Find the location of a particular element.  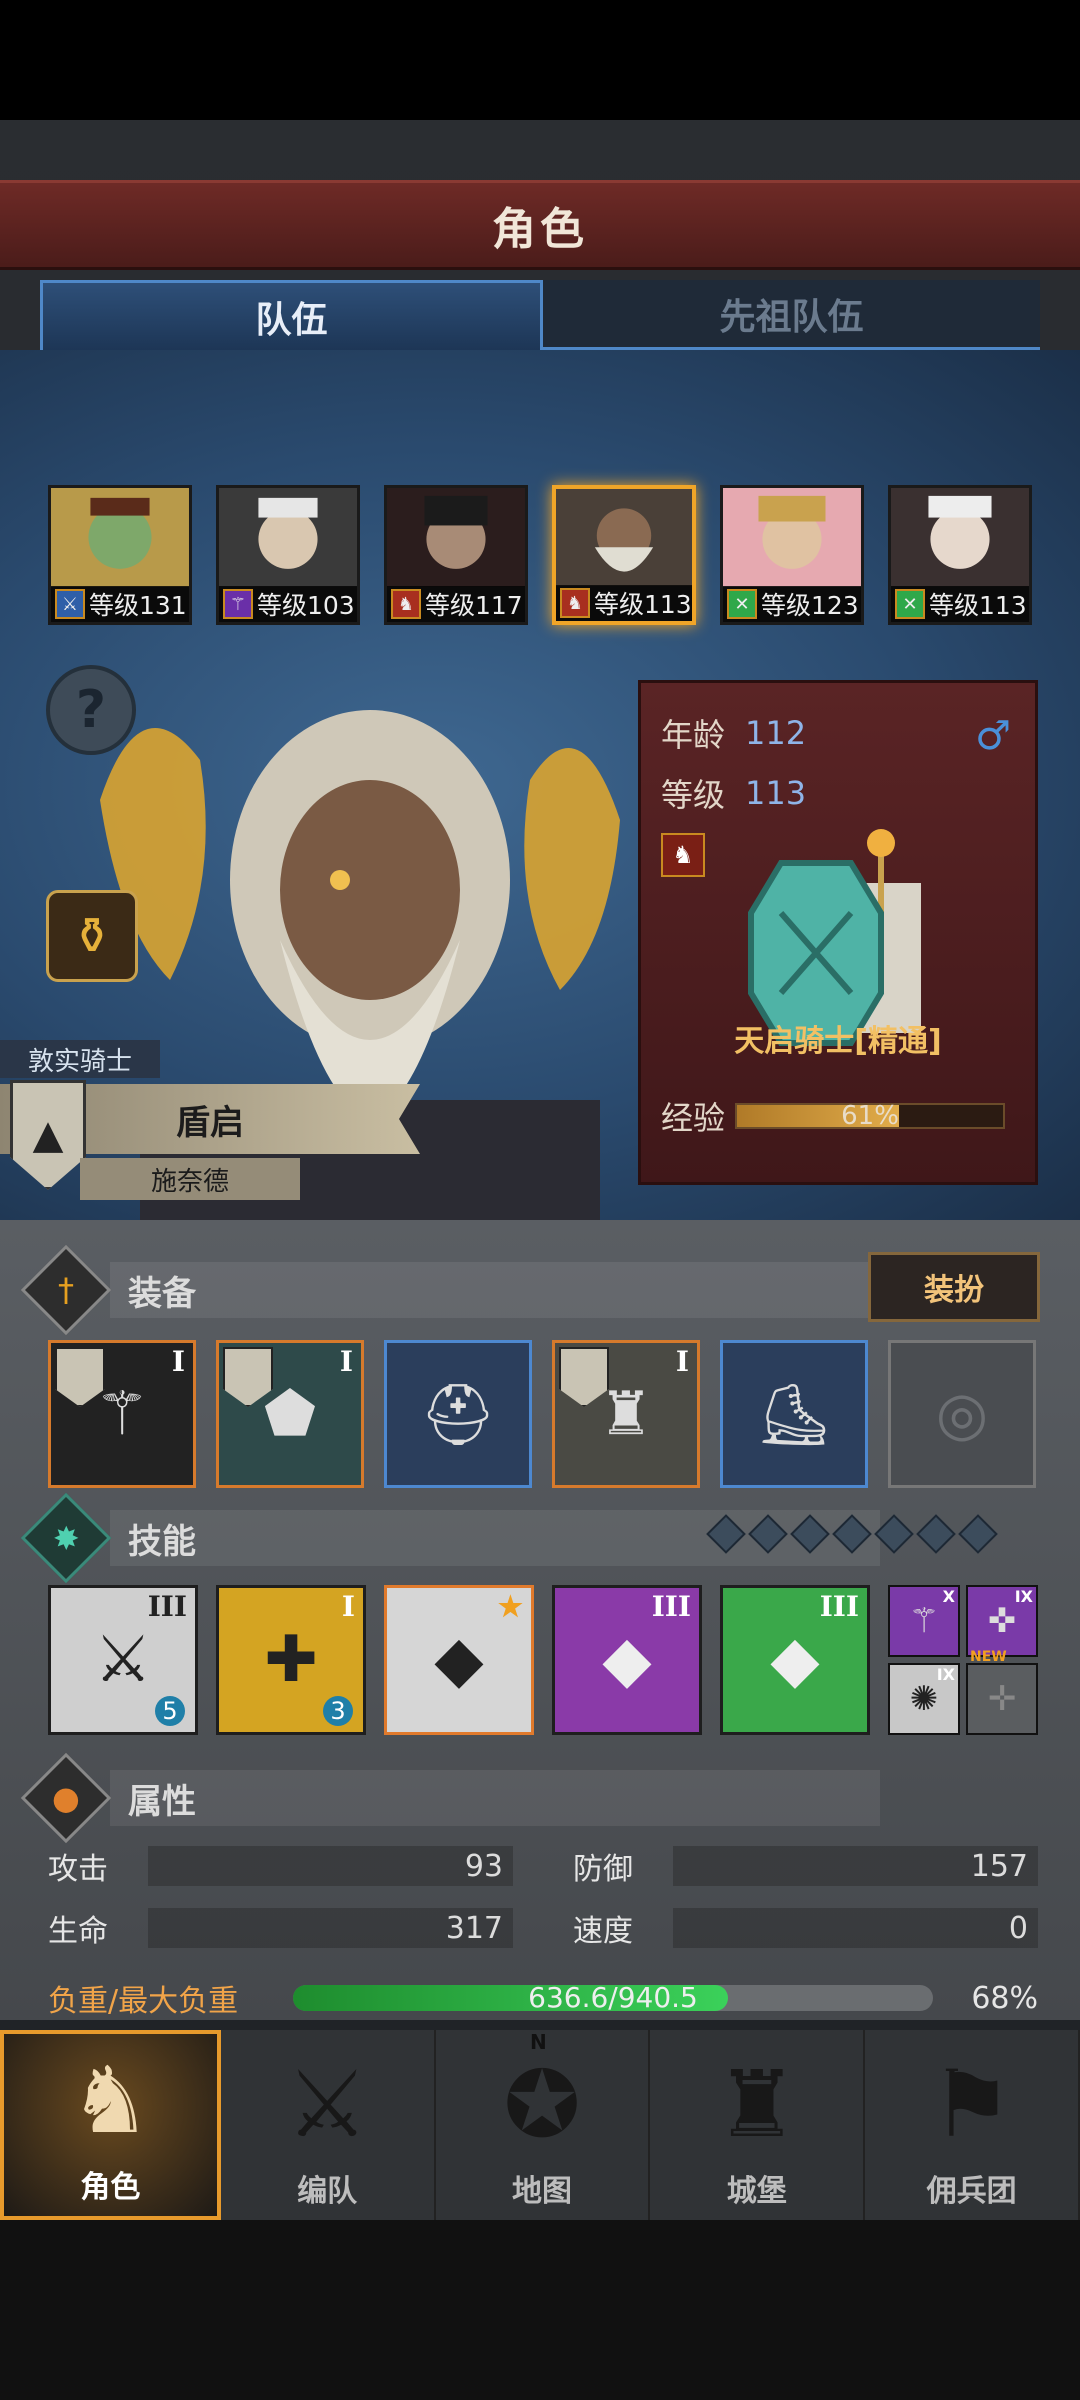

equipment-label: 装备 is located at coordinates (162, 1293).